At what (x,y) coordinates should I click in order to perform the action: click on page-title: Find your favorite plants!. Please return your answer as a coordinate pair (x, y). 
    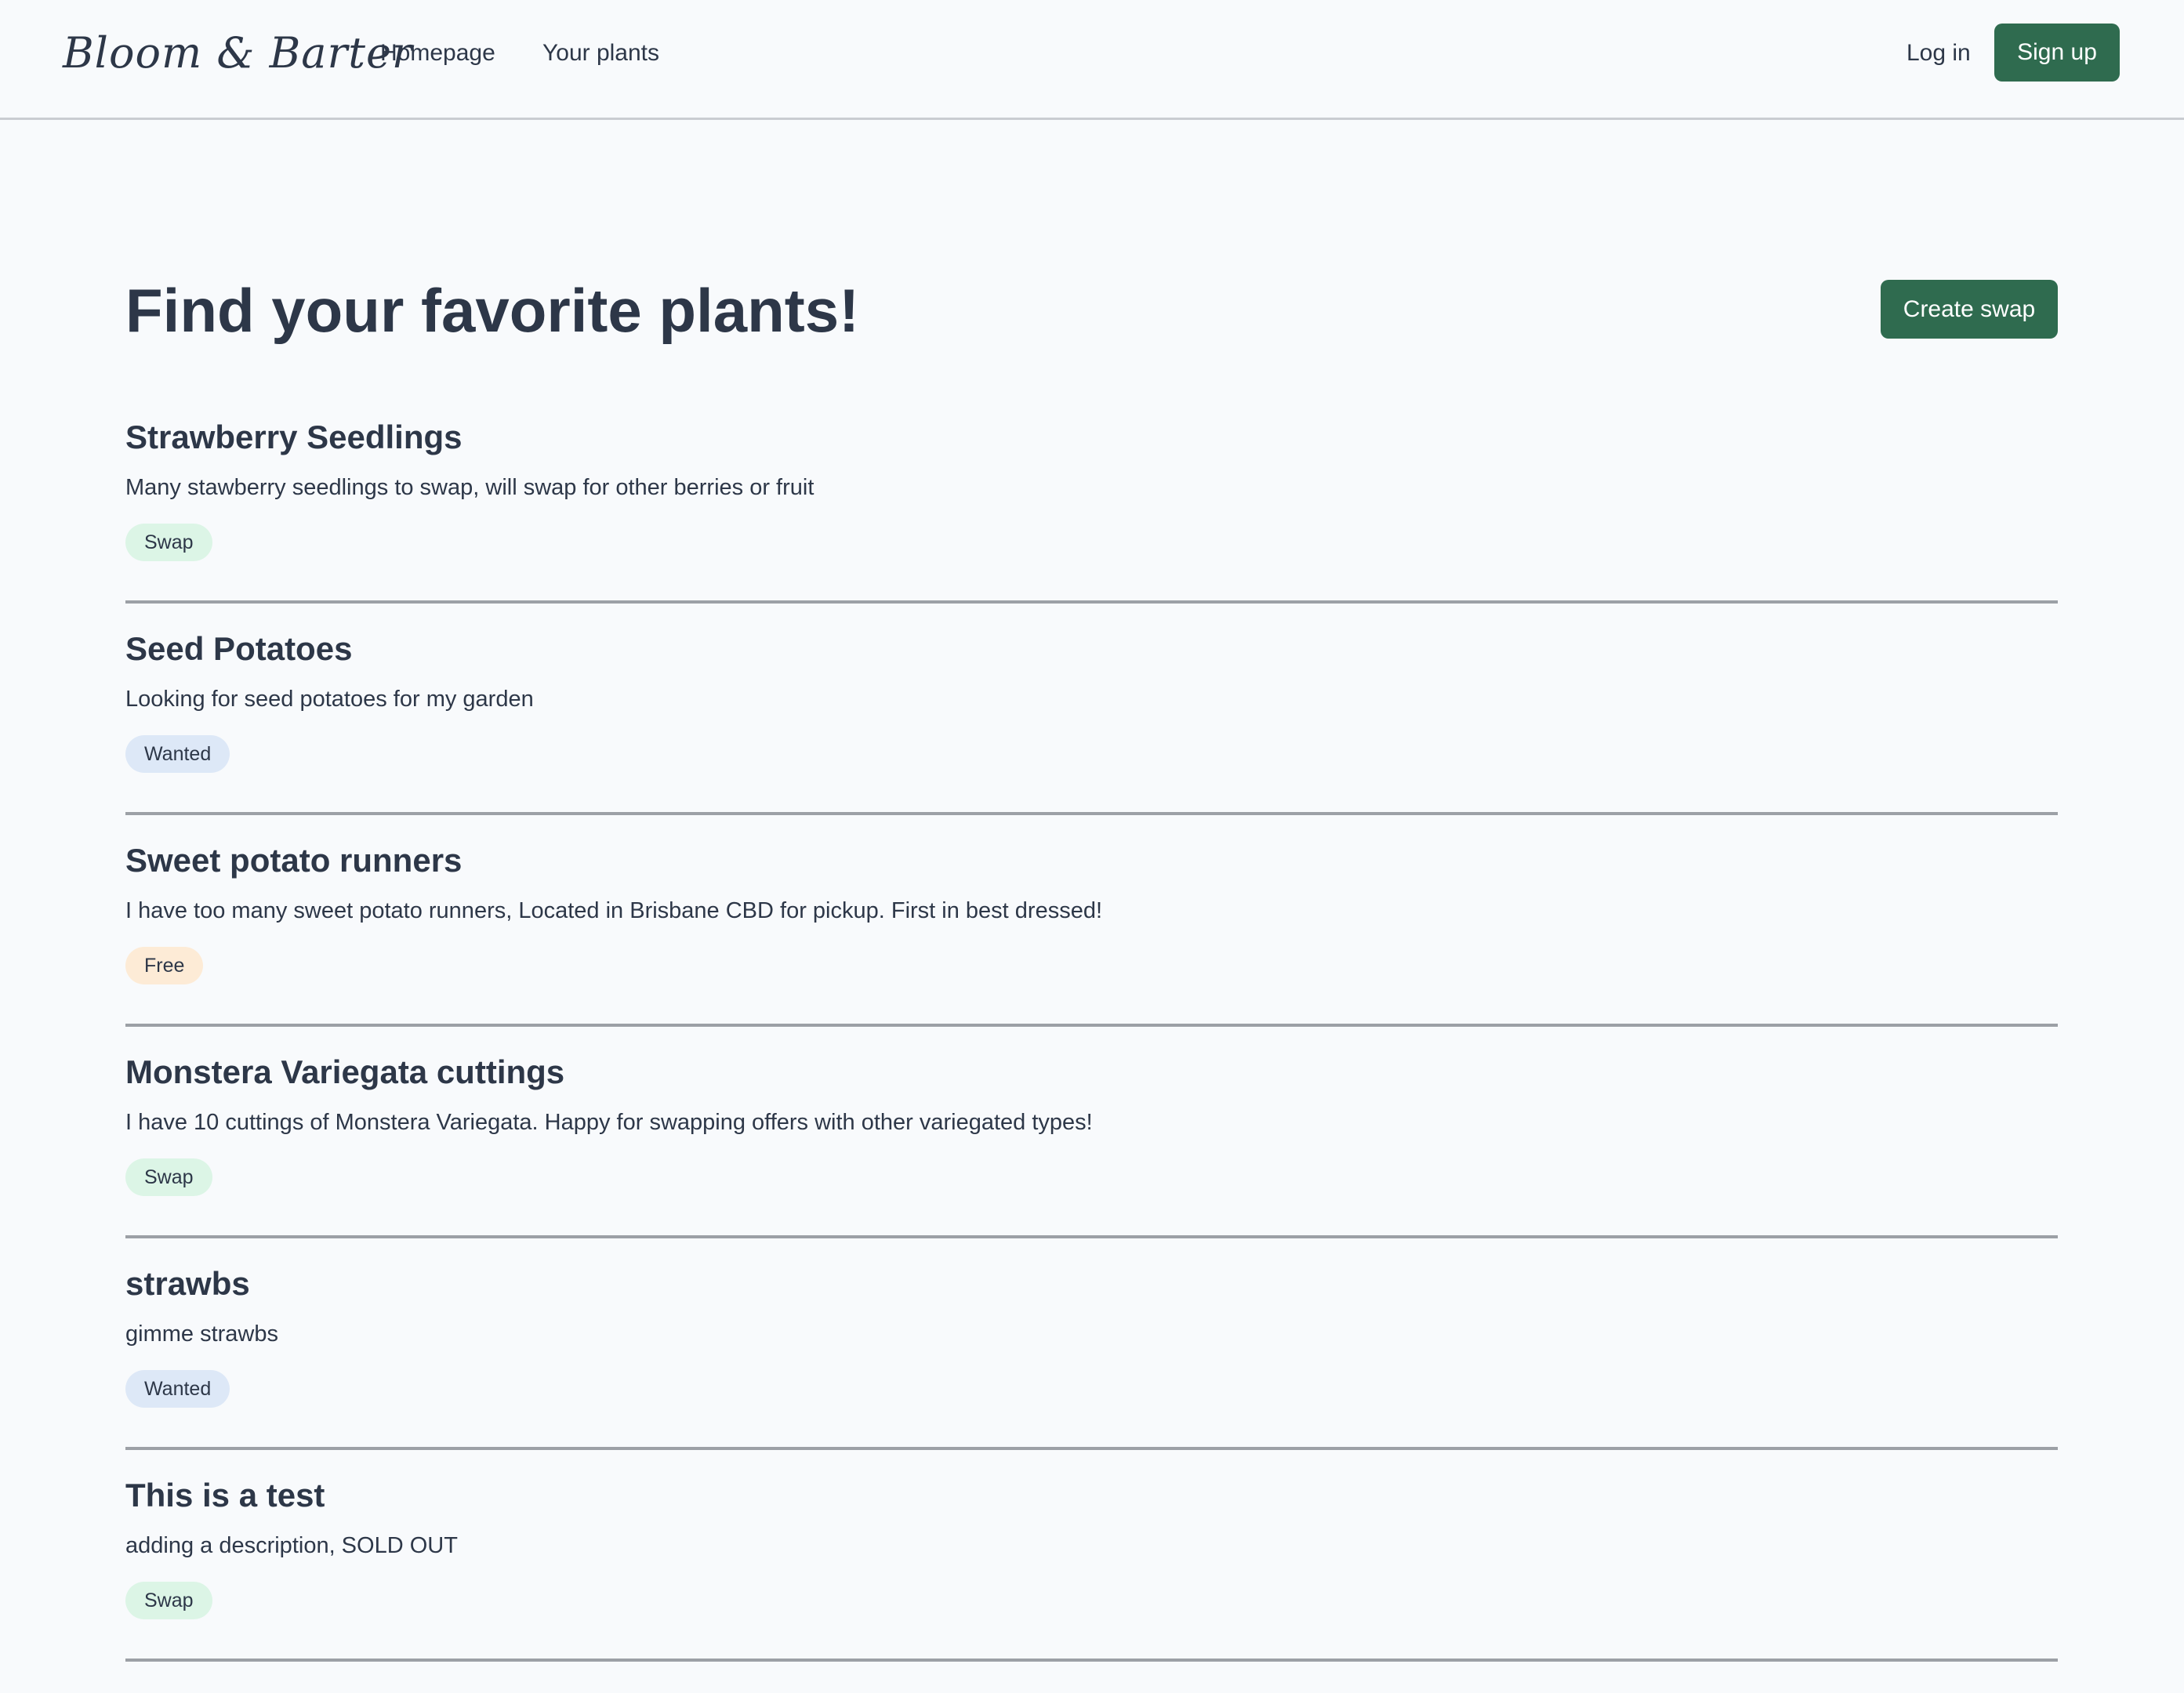
    Looking at the image, I should click on (492, 311).